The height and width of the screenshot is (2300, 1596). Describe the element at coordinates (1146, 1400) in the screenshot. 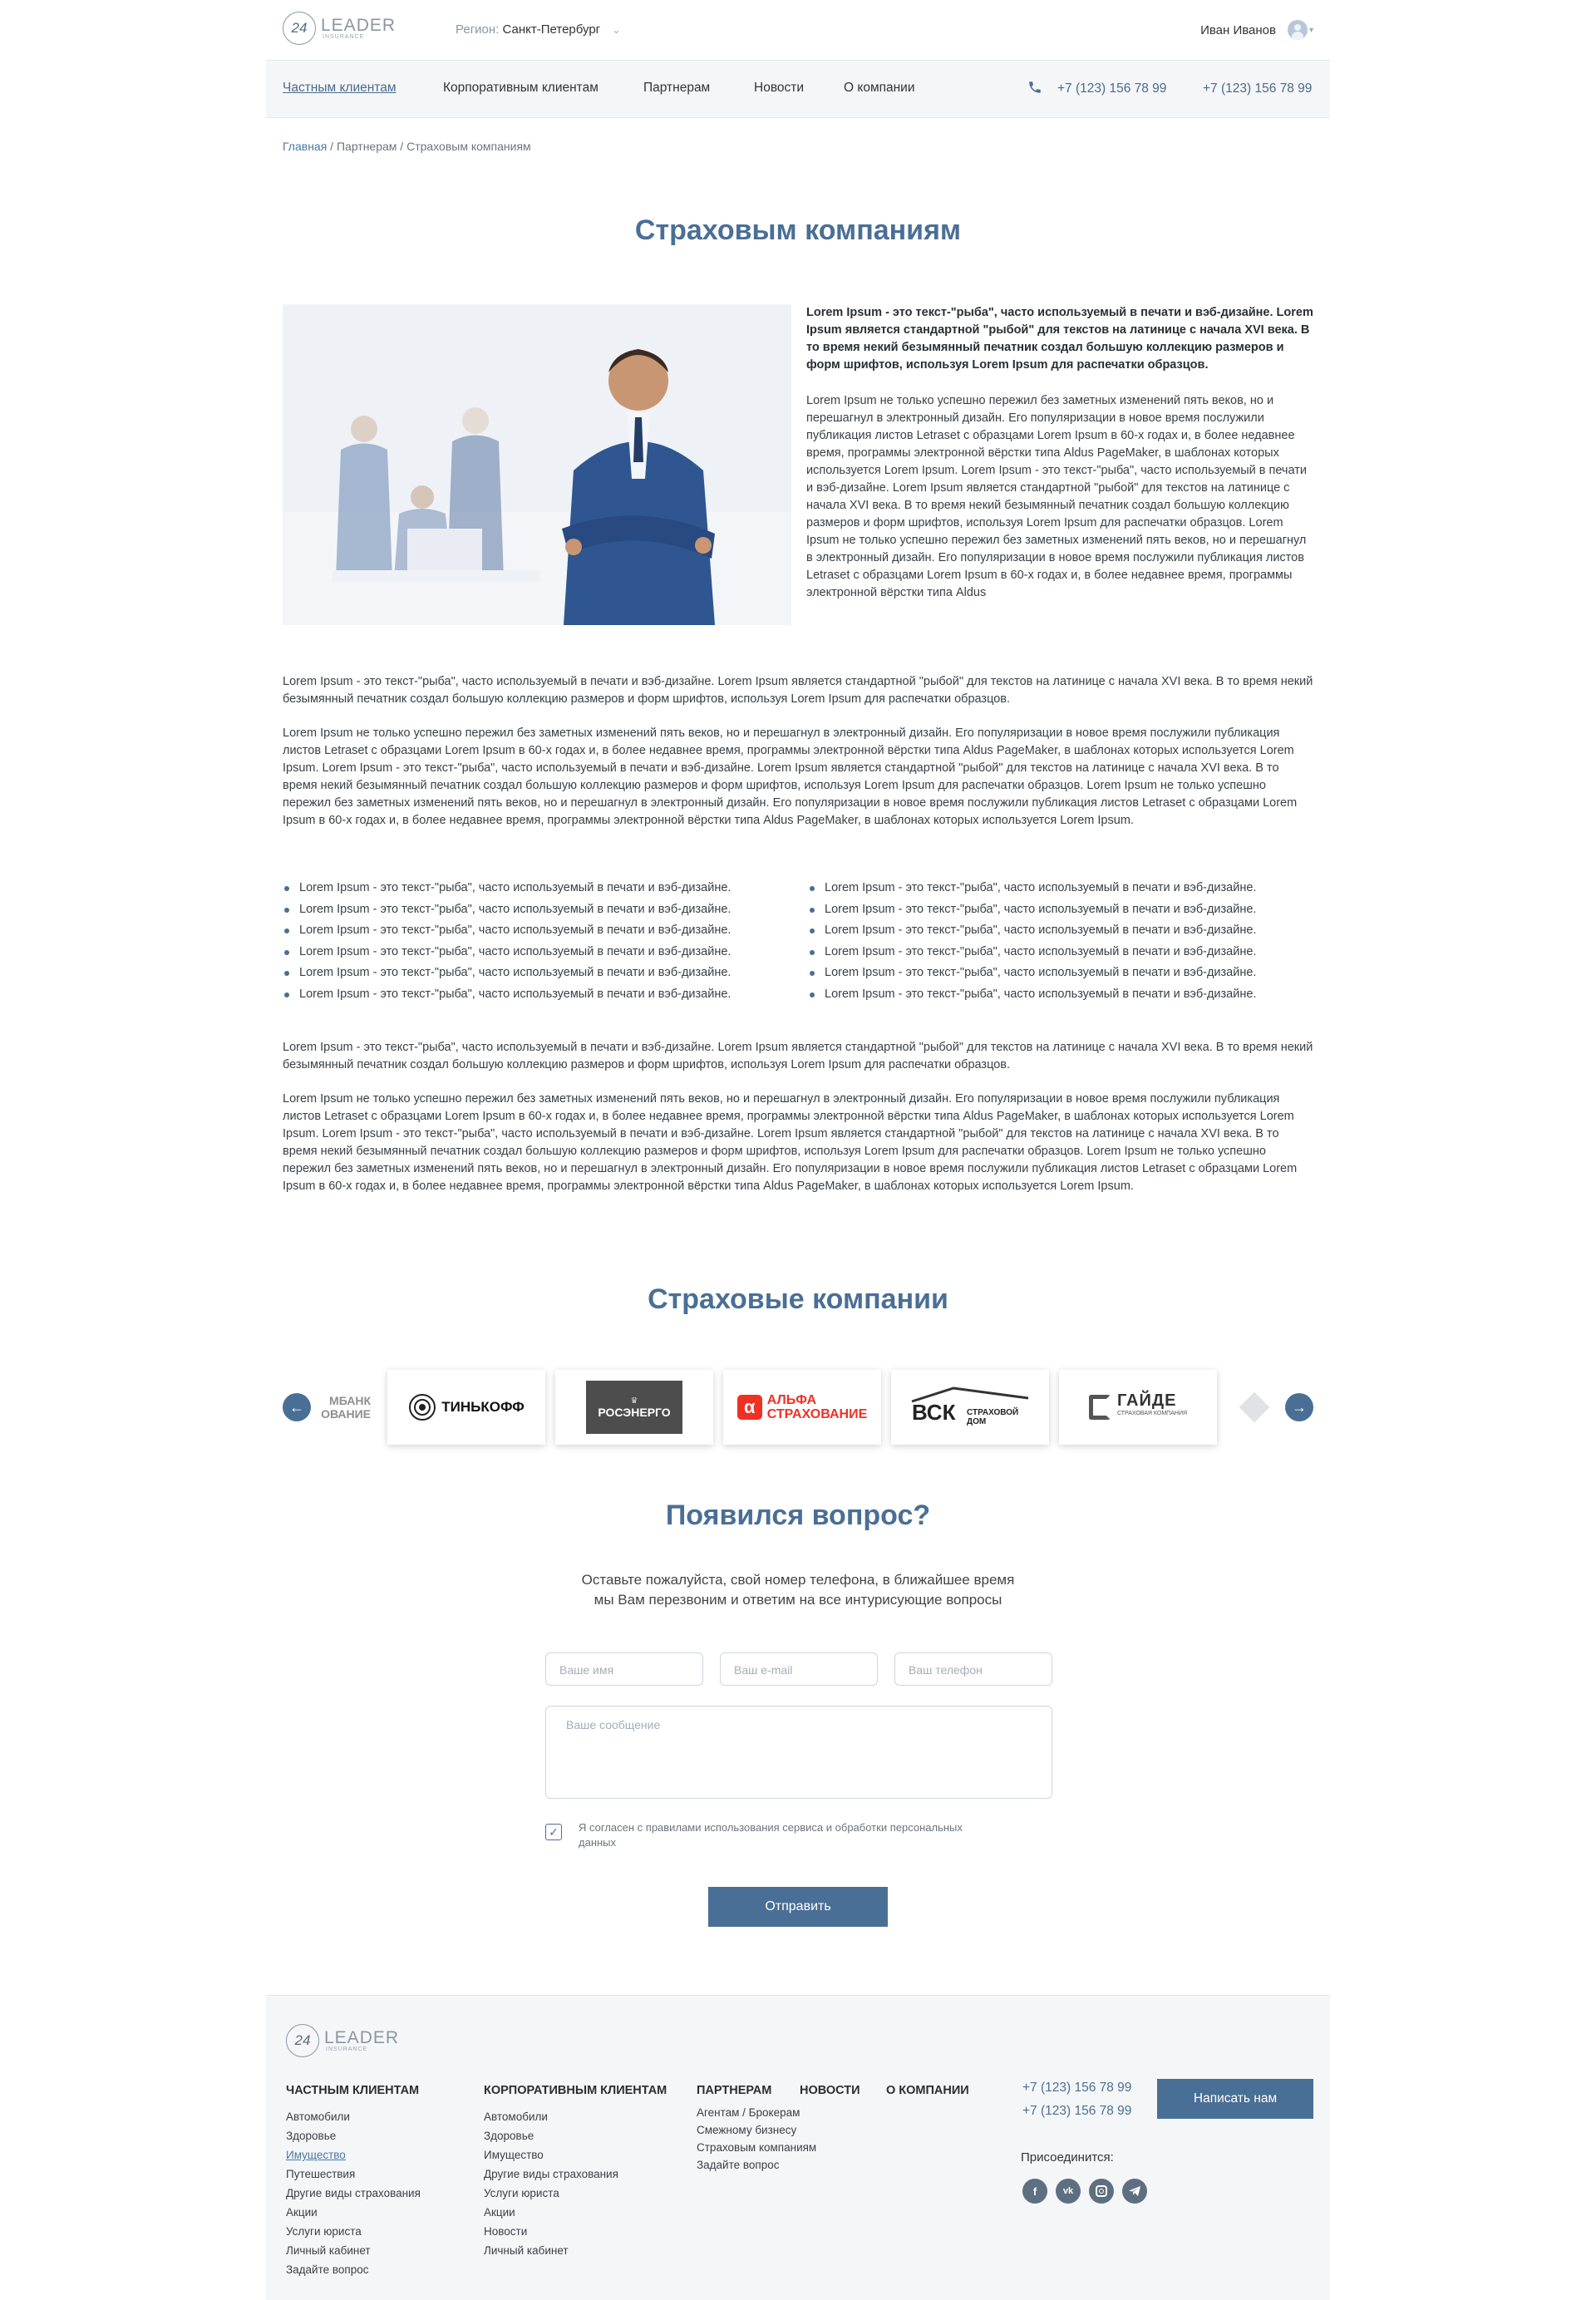

I see `gaide-wordmark: ГАЙДЕ` at that location.